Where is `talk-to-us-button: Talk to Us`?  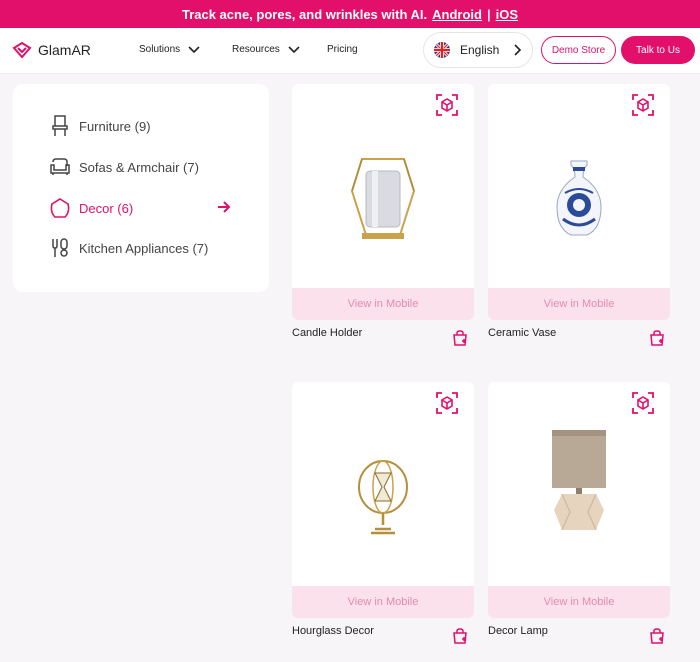 talk-to-us-button: Talk to Us is located at coordinates (658, 50).